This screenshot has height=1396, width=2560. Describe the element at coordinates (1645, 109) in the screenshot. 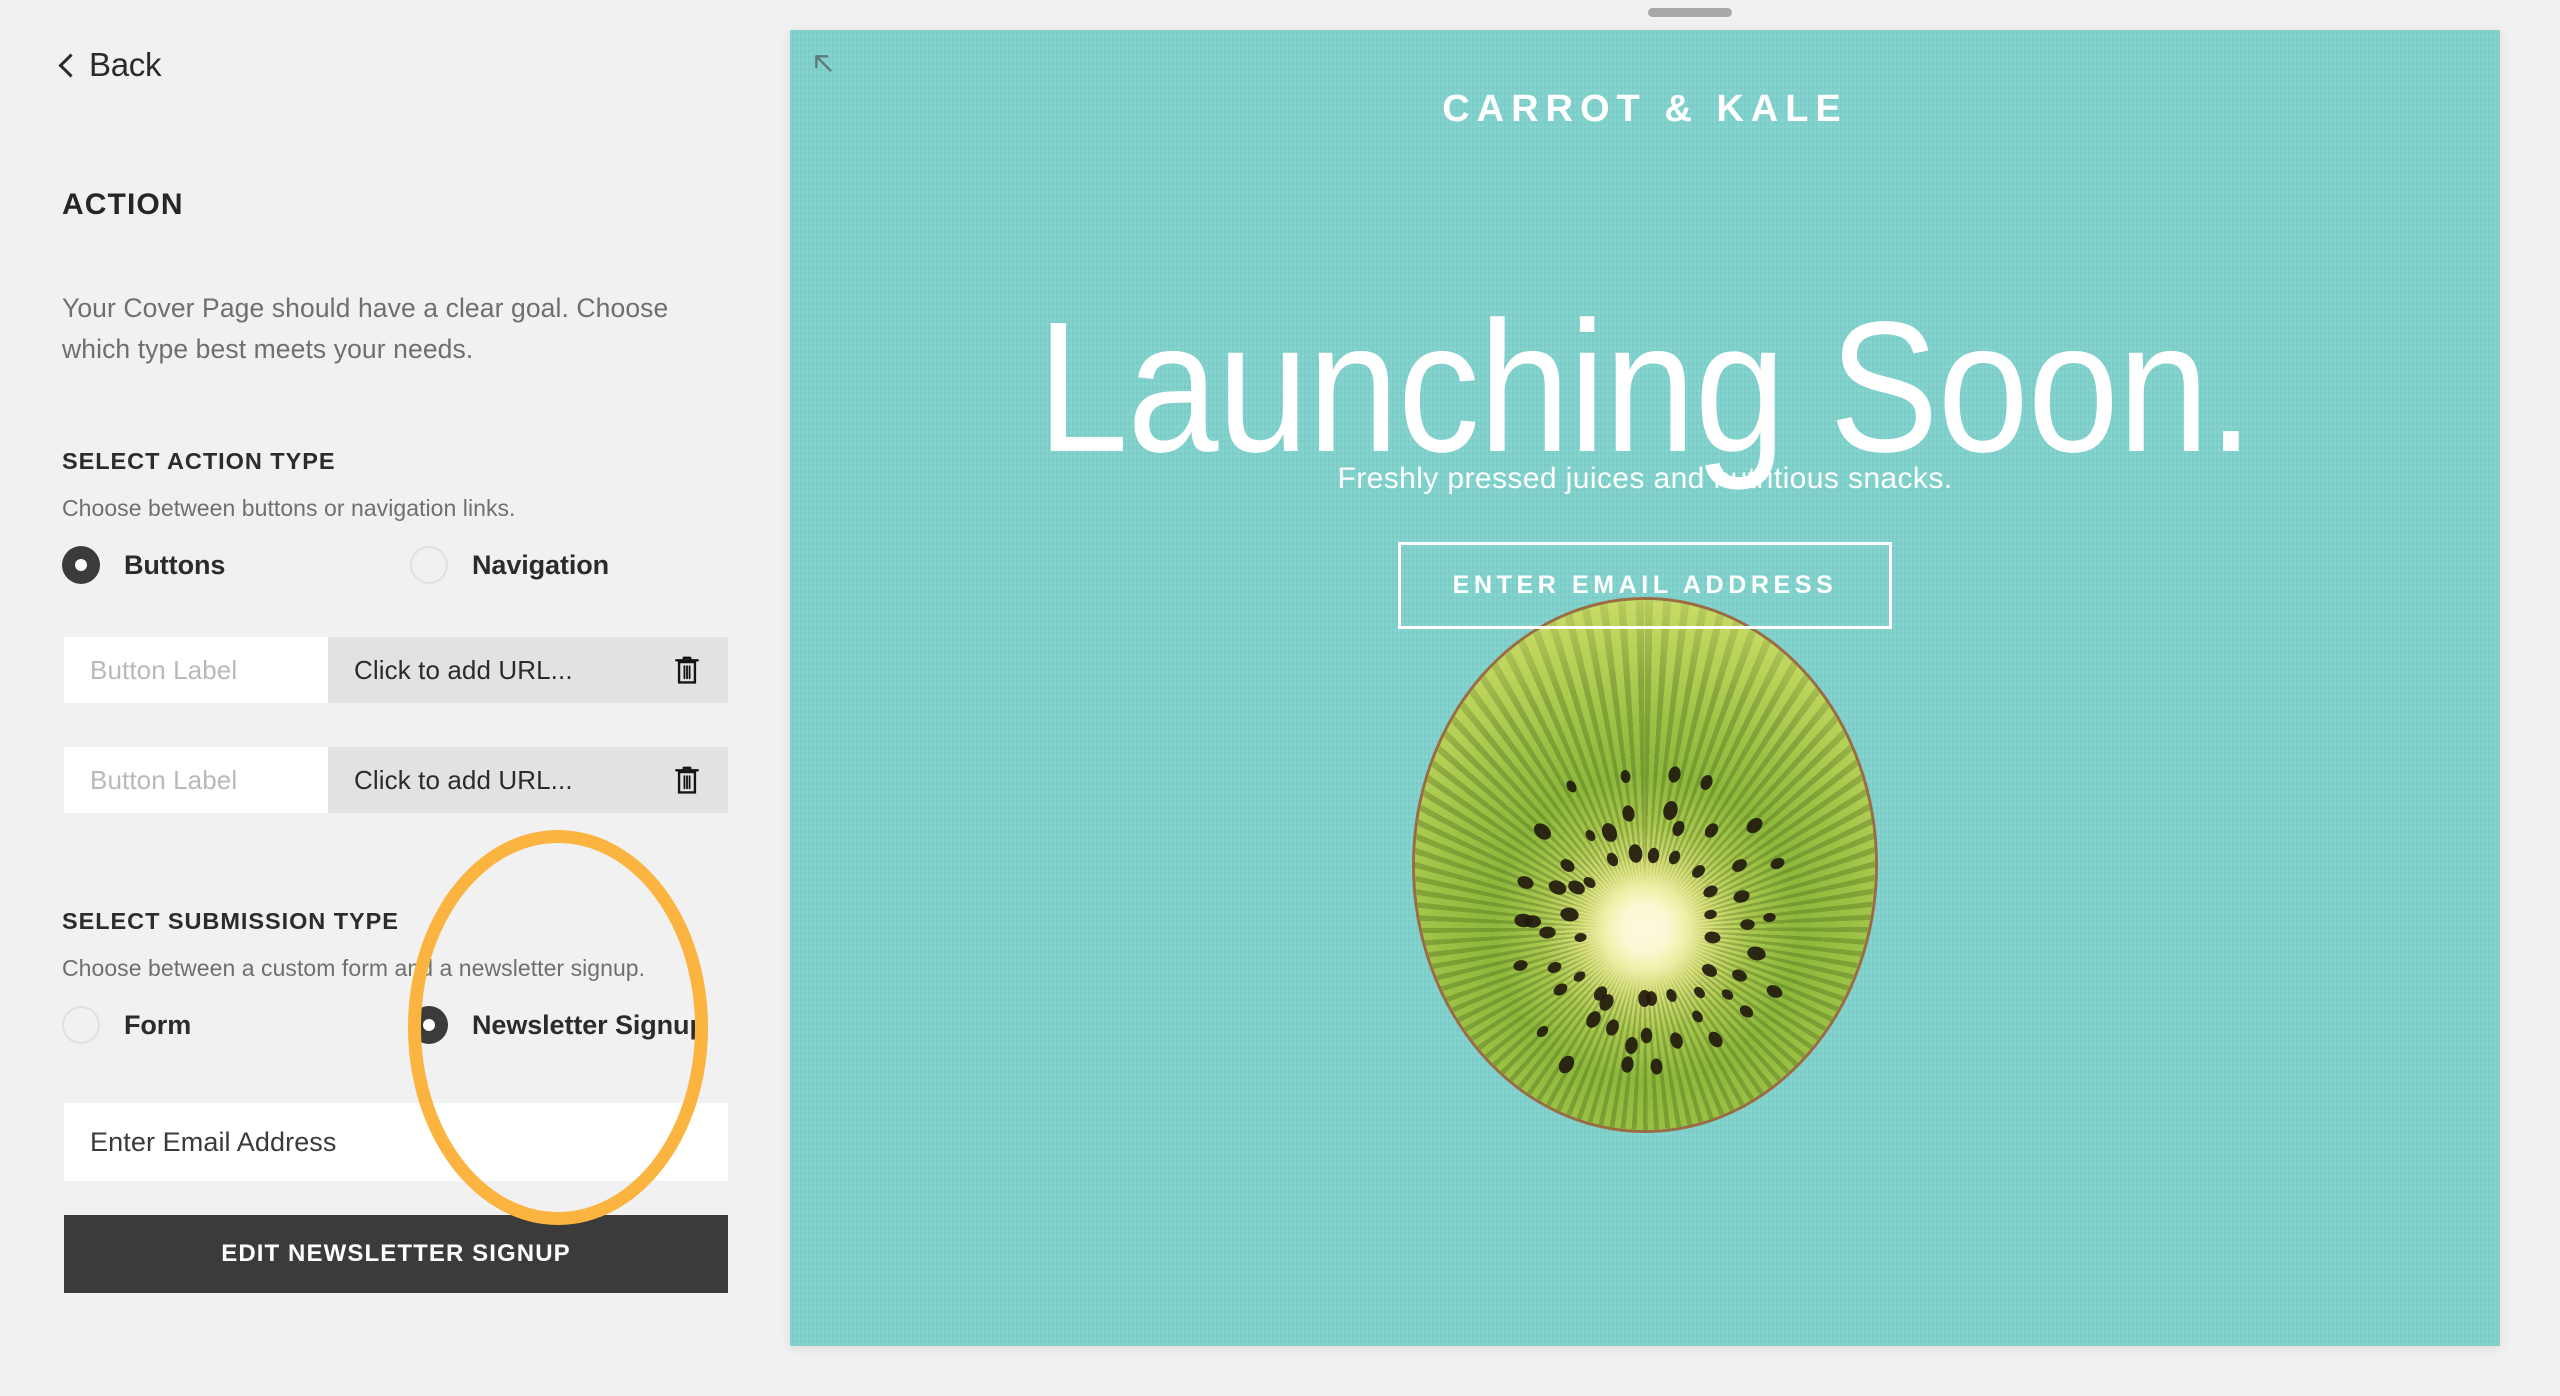

I see `brand-title: CARROT & KALE` at that location.